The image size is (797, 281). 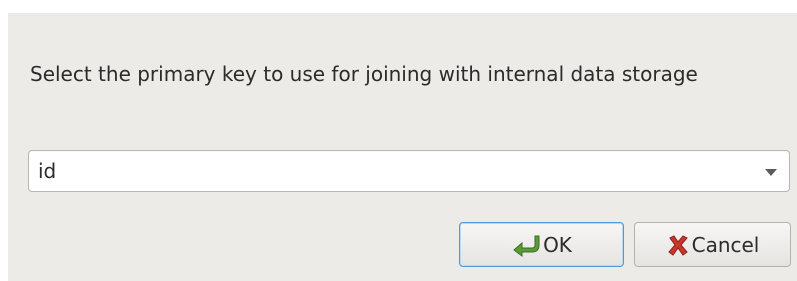 What do you see at coordinates (679, 245) in the screenshot?
I see `cancel-x-icon` at bounding box center [679, 245].